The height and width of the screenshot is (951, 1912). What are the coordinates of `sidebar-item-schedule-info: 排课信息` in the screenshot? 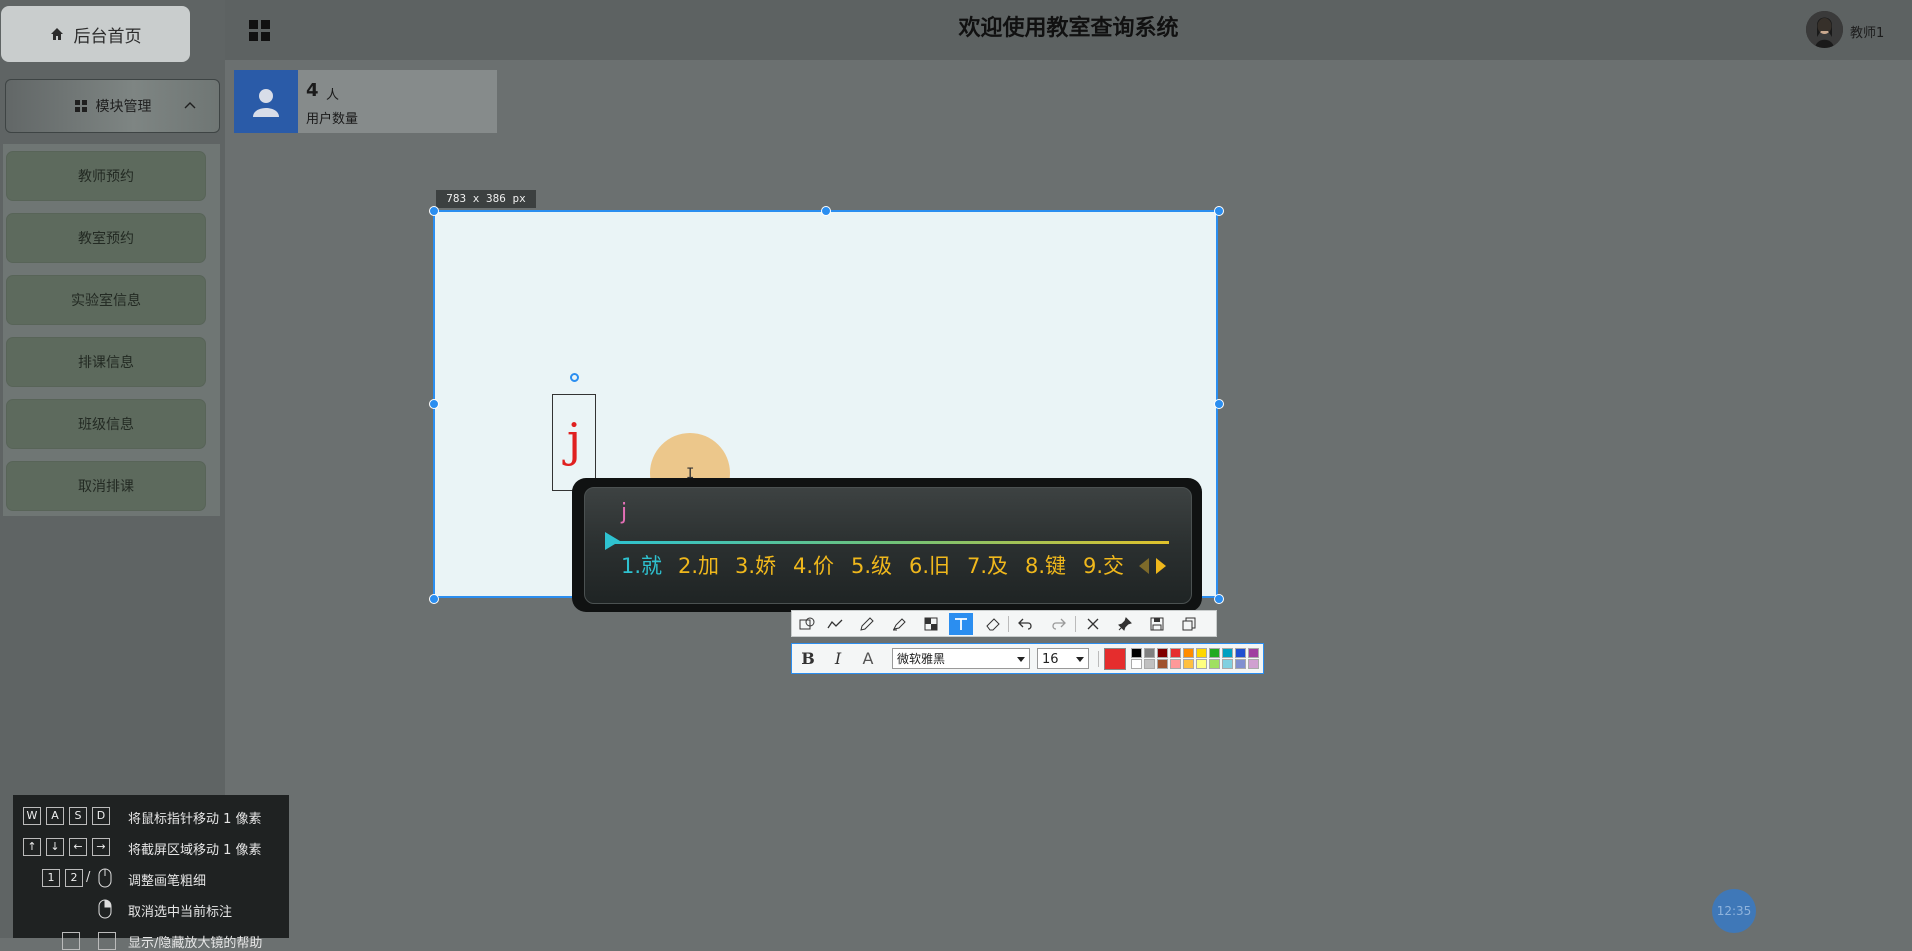 It's located at (106, 362).